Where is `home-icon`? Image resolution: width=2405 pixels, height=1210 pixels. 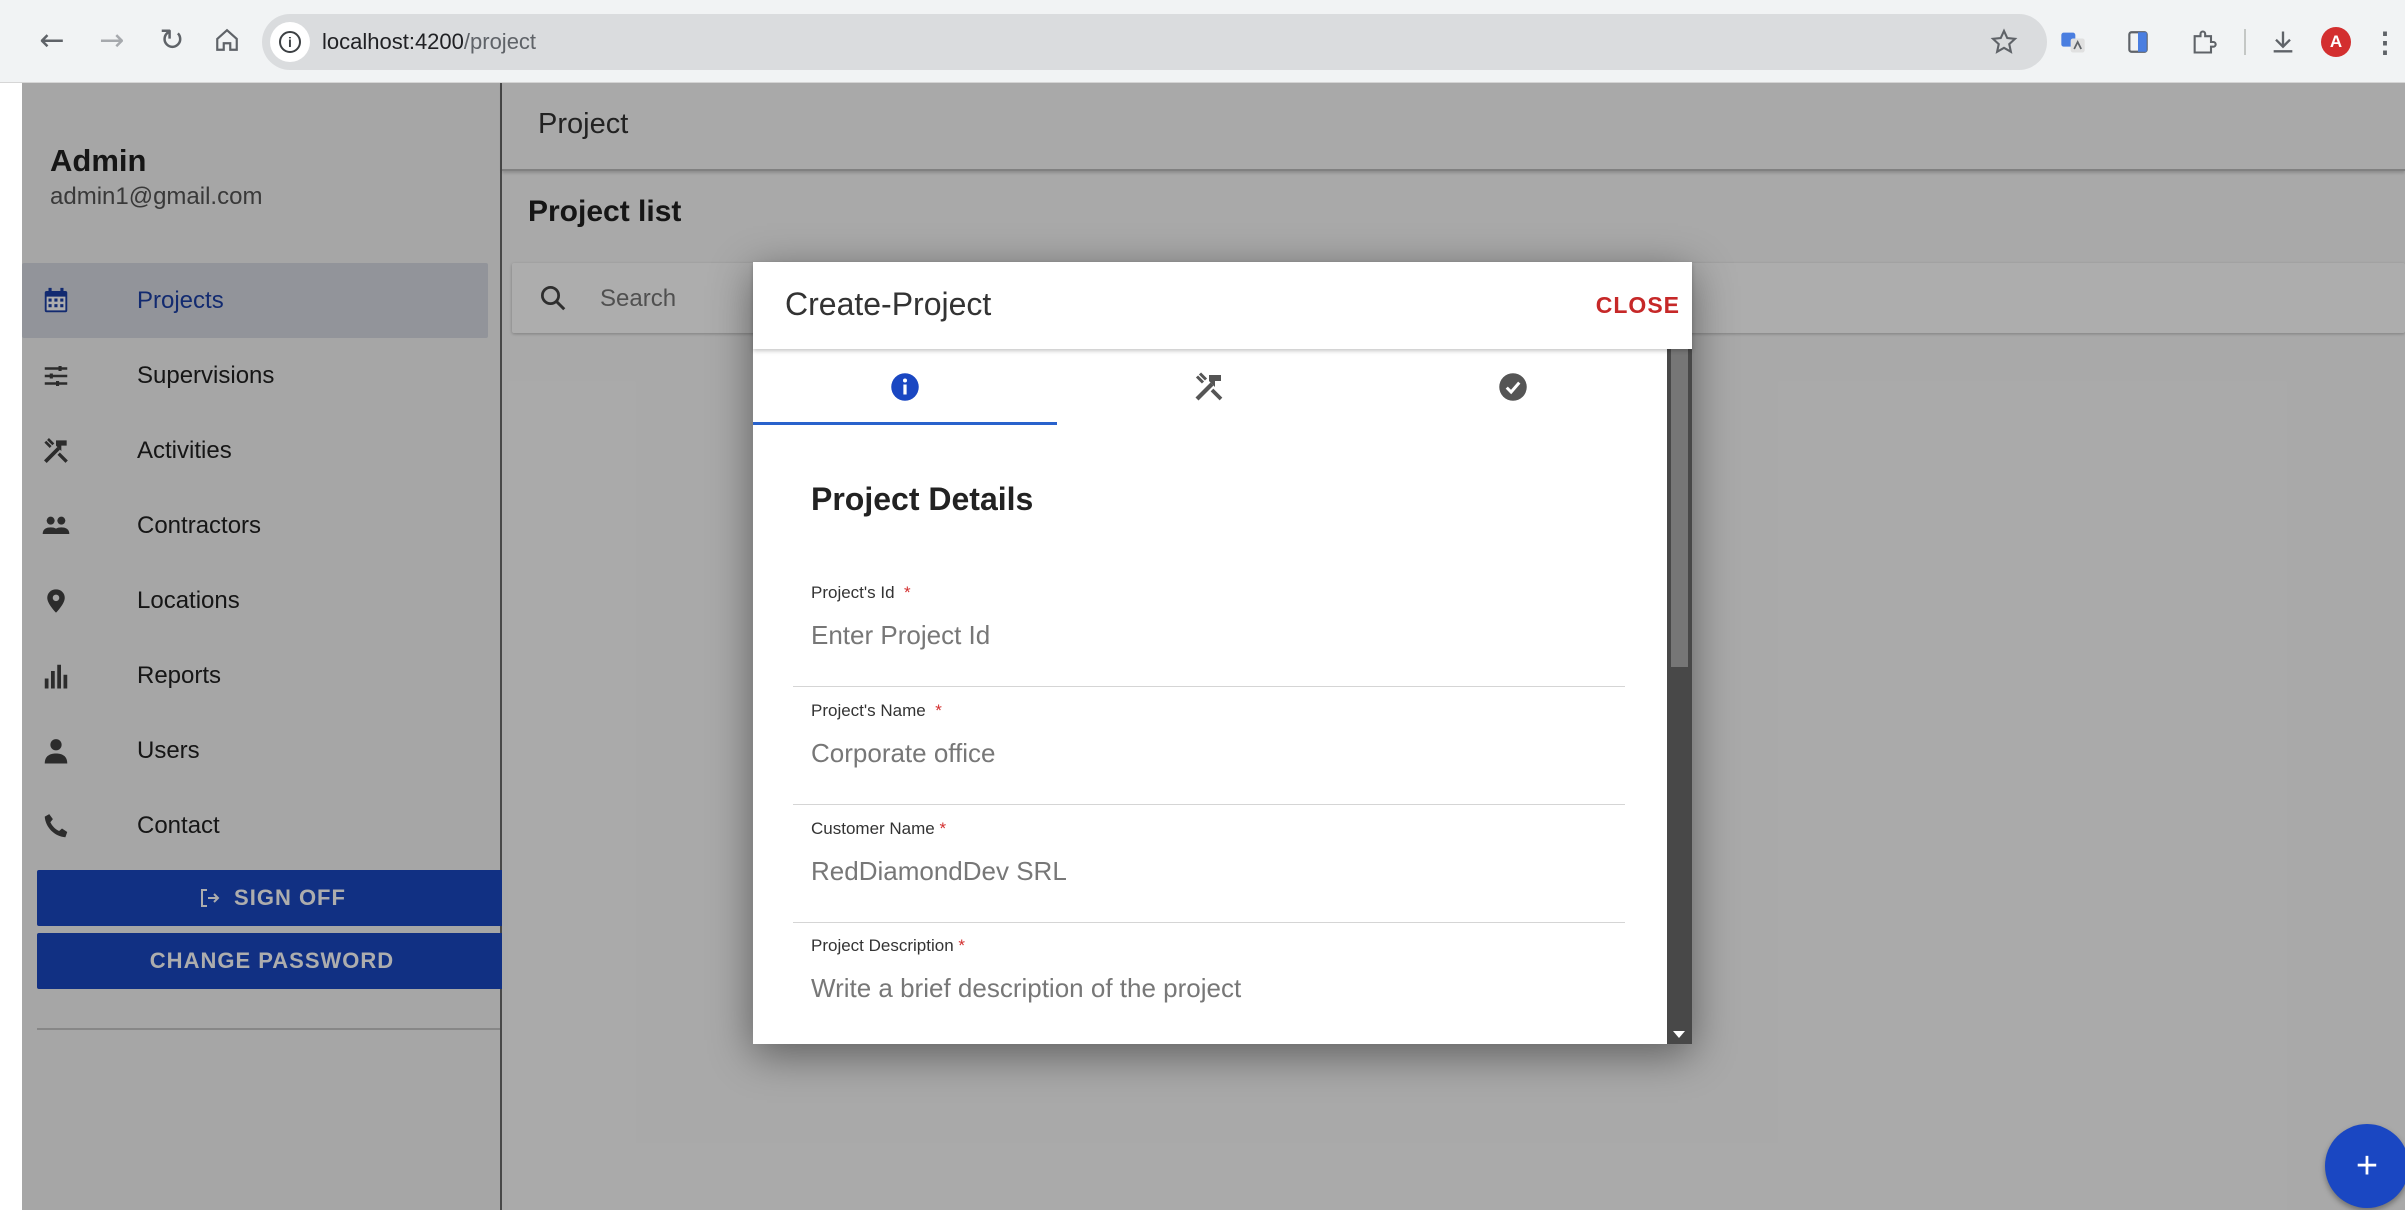
home-icon is located at coordinates (227, 40).